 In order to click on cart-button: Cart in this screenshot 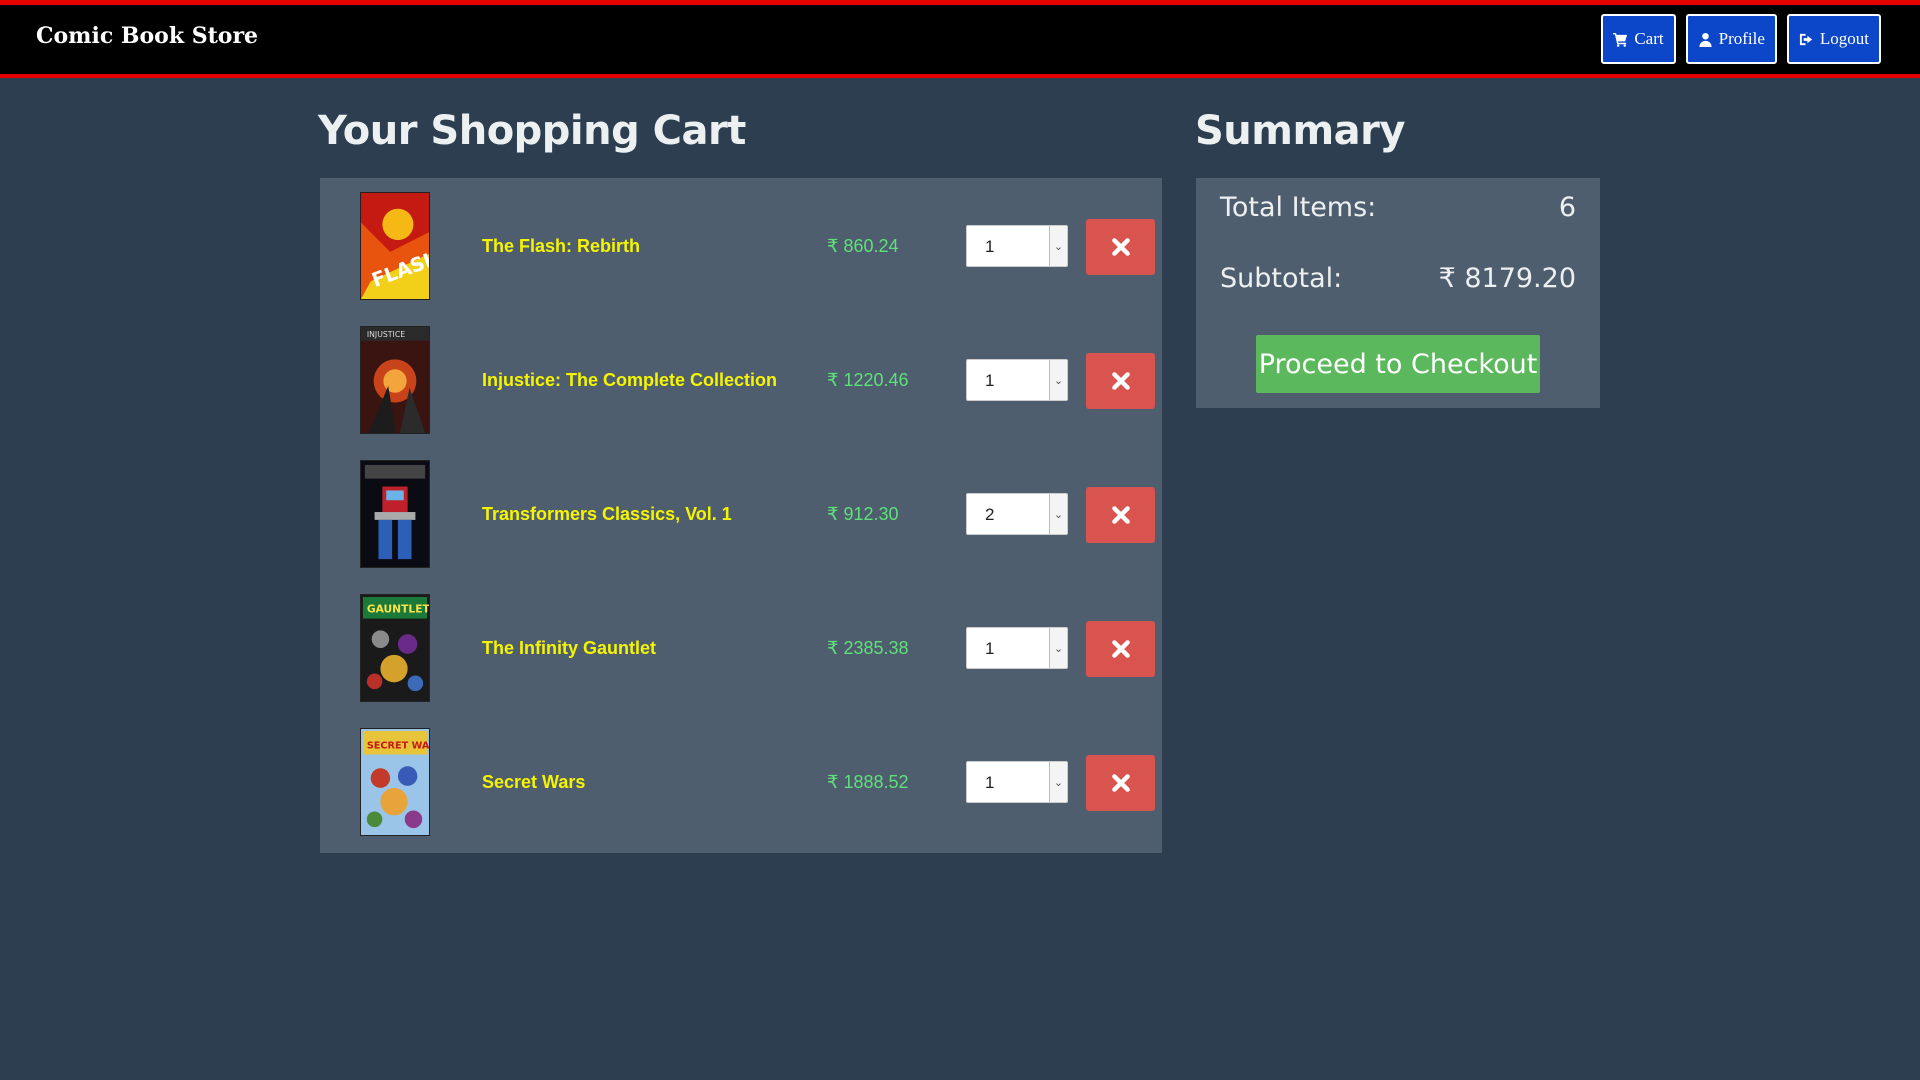, I will do `click(1638, 39)`.